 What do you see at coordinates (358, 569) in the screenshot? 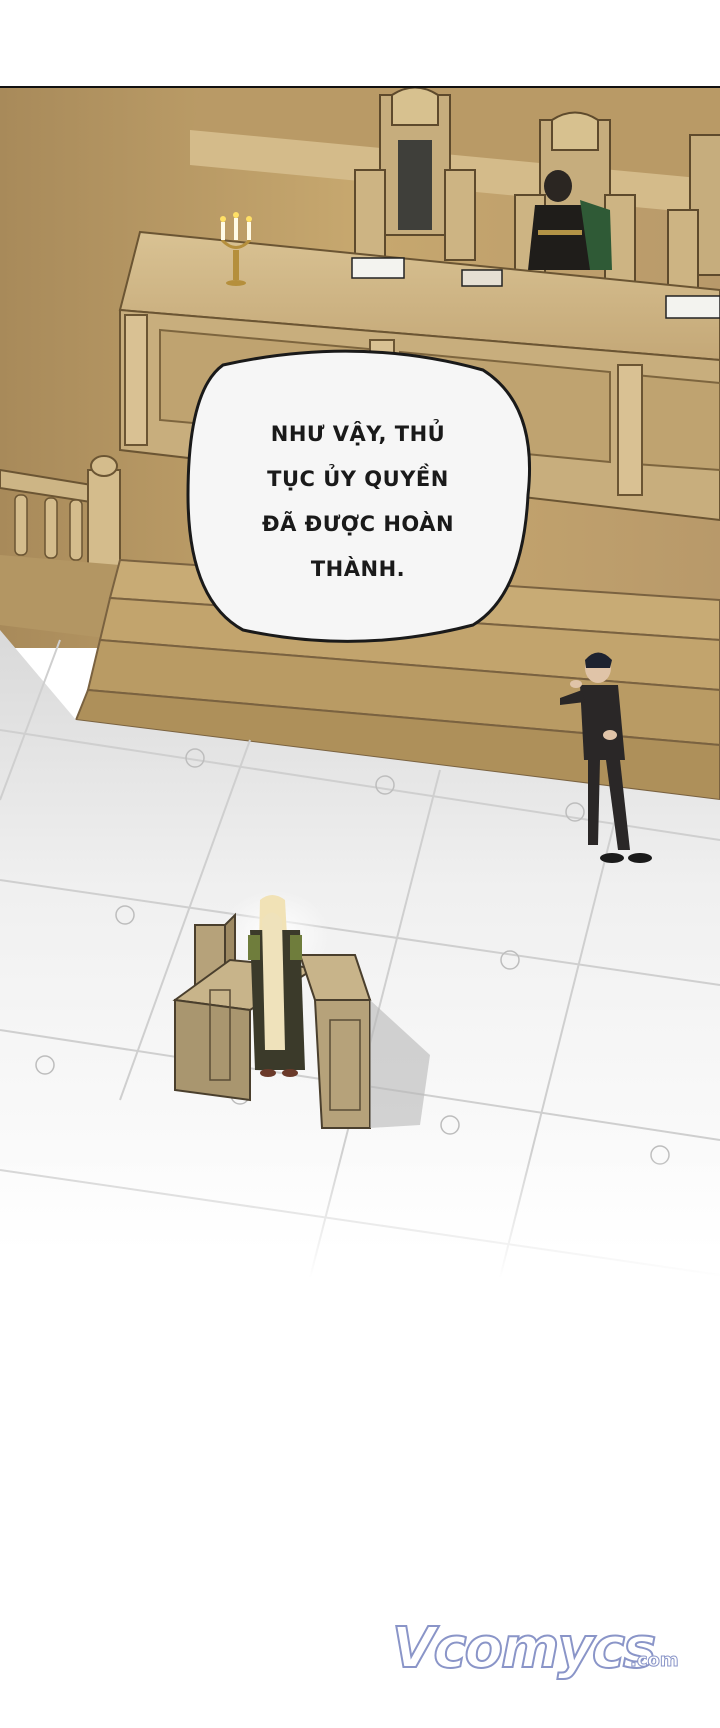
I see `speech-line: THÀNH.` at bounding box center [358, 569].